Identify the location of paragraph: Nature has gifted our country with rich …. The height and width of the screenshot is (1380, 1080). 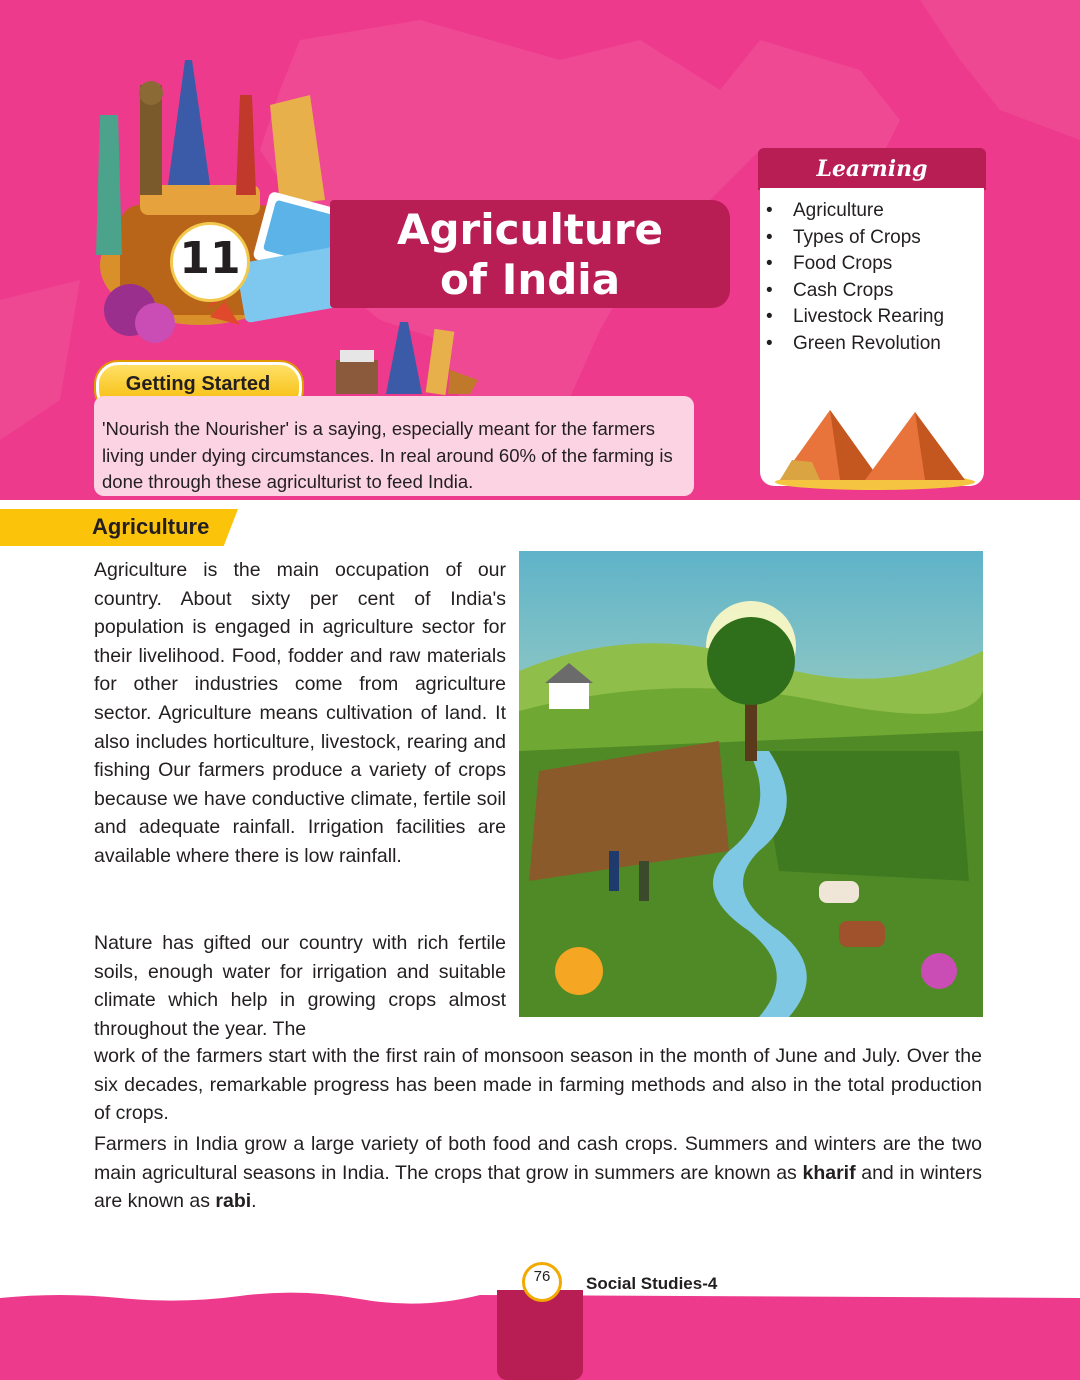
(300, 986).